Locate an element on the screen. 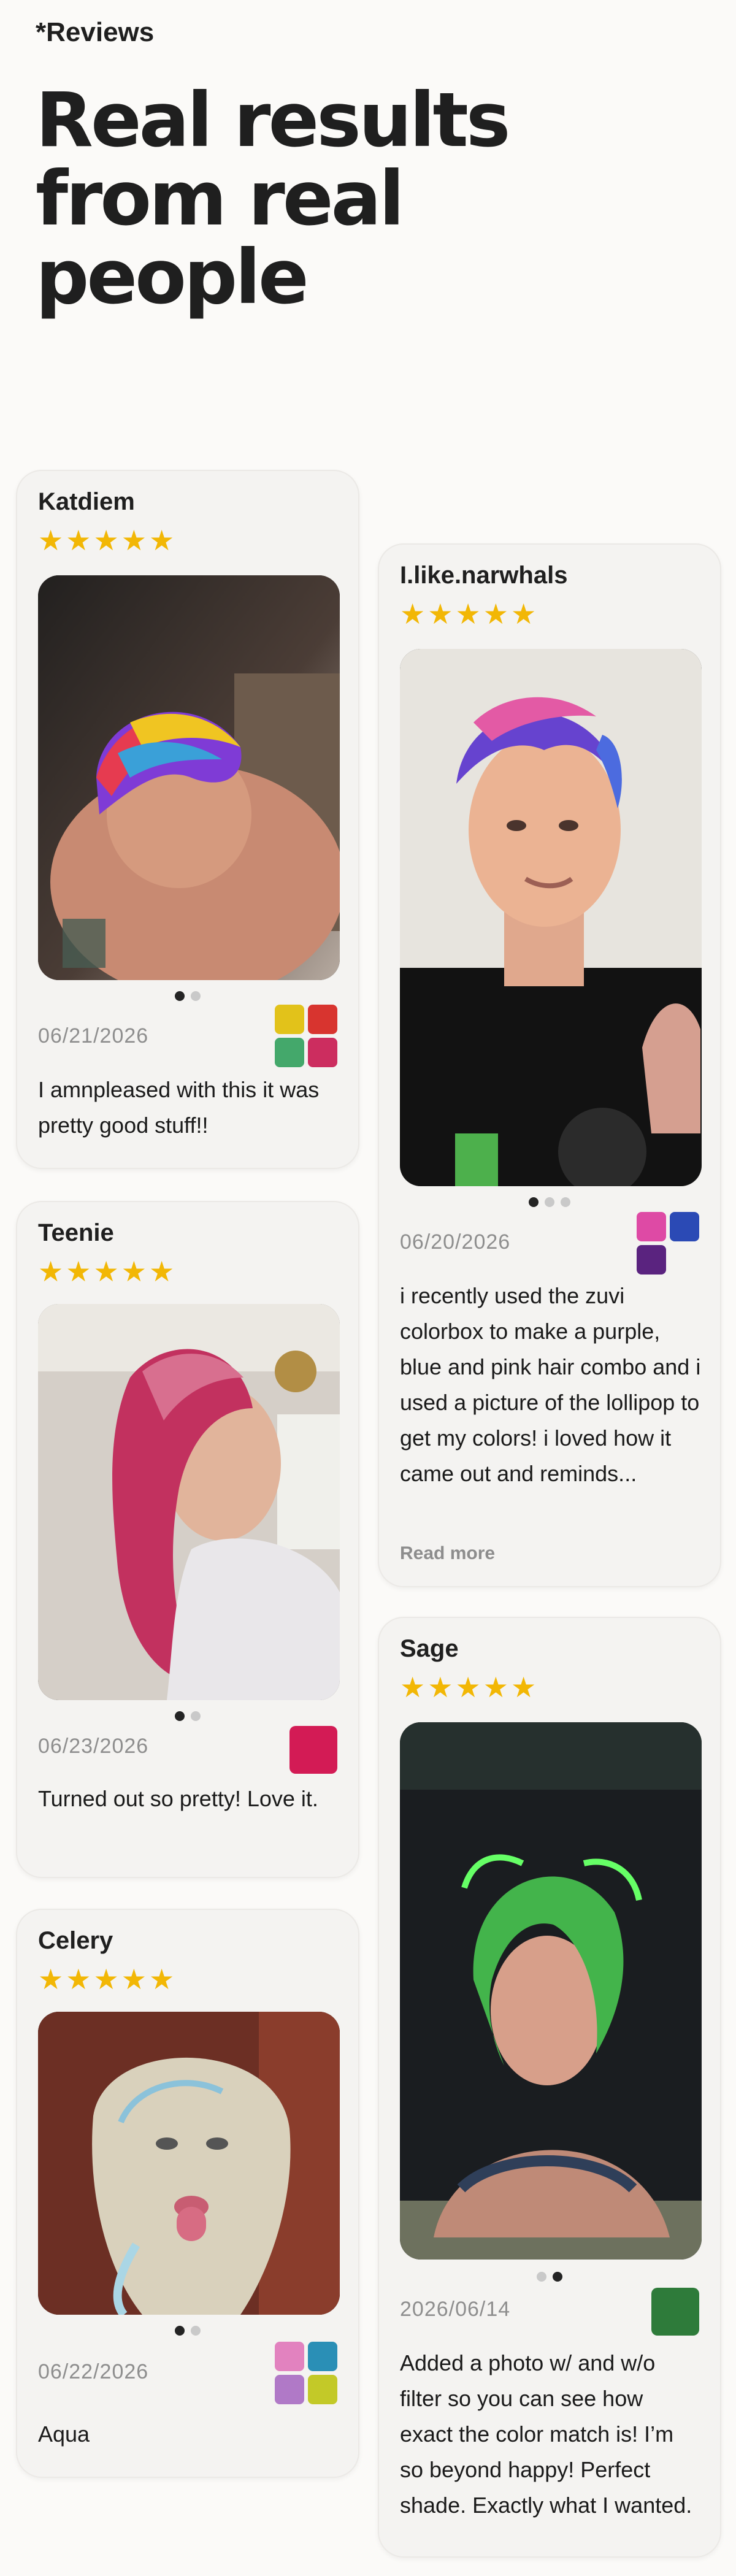  headline-line-1: Real results is located at coordinates (273, 120).